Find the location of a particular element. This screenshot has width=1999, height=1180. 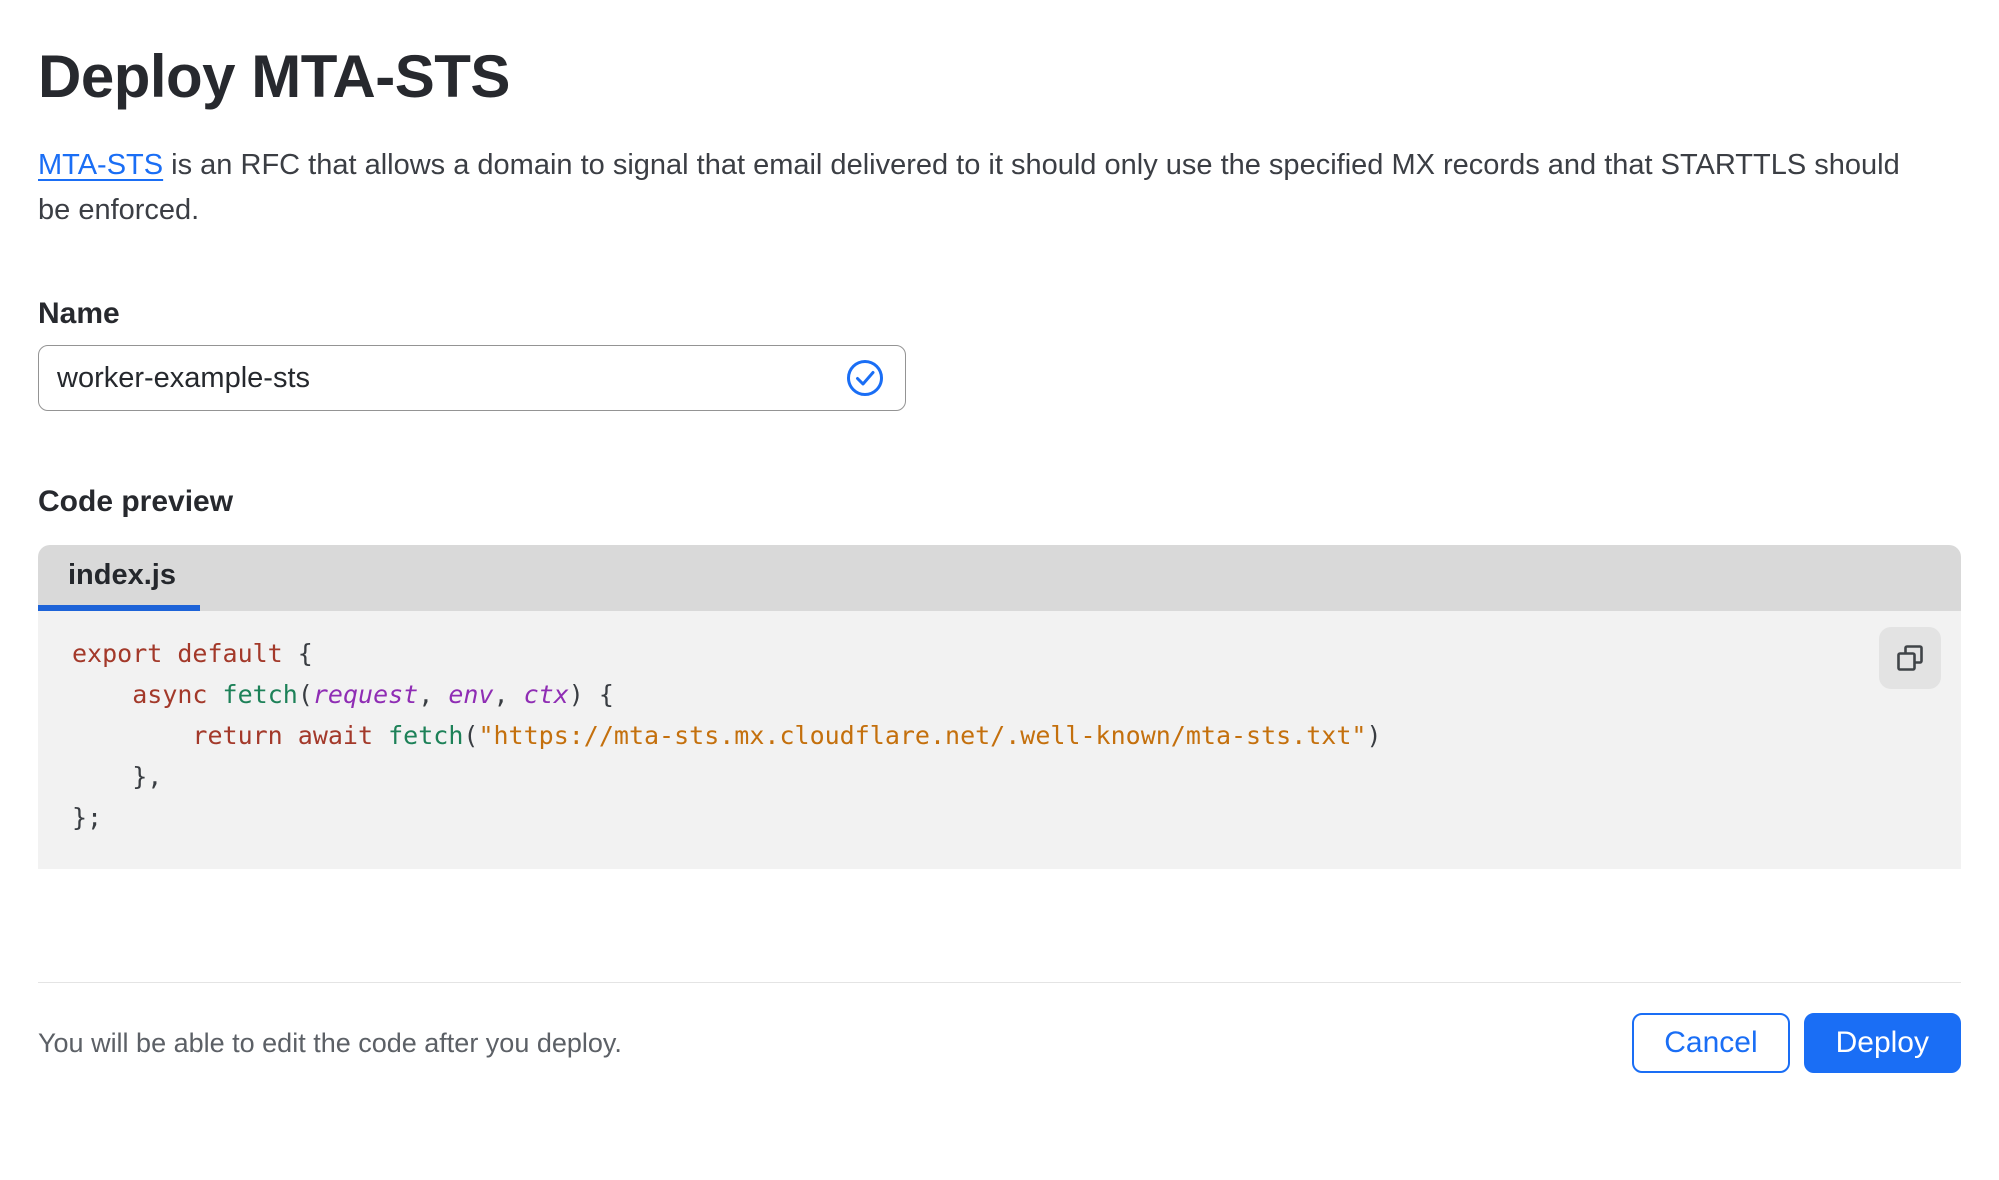

deploy-button: Deploy is located at coordinates (1882, 1043).